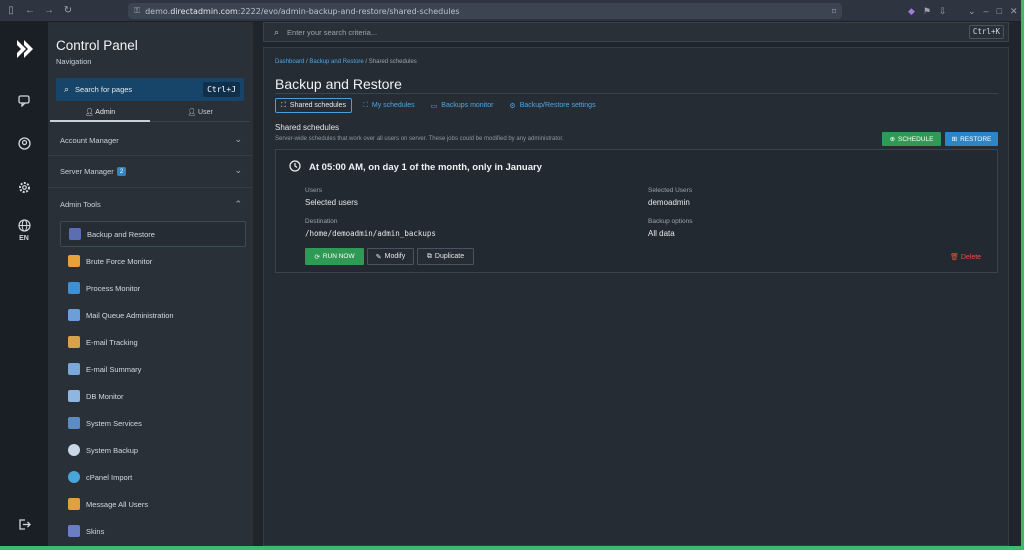  What do you see at coordinates (100, 113) in the screenshot?
I see `tab-admin: 👤︎ Admin` at bounding box center [100, 113].